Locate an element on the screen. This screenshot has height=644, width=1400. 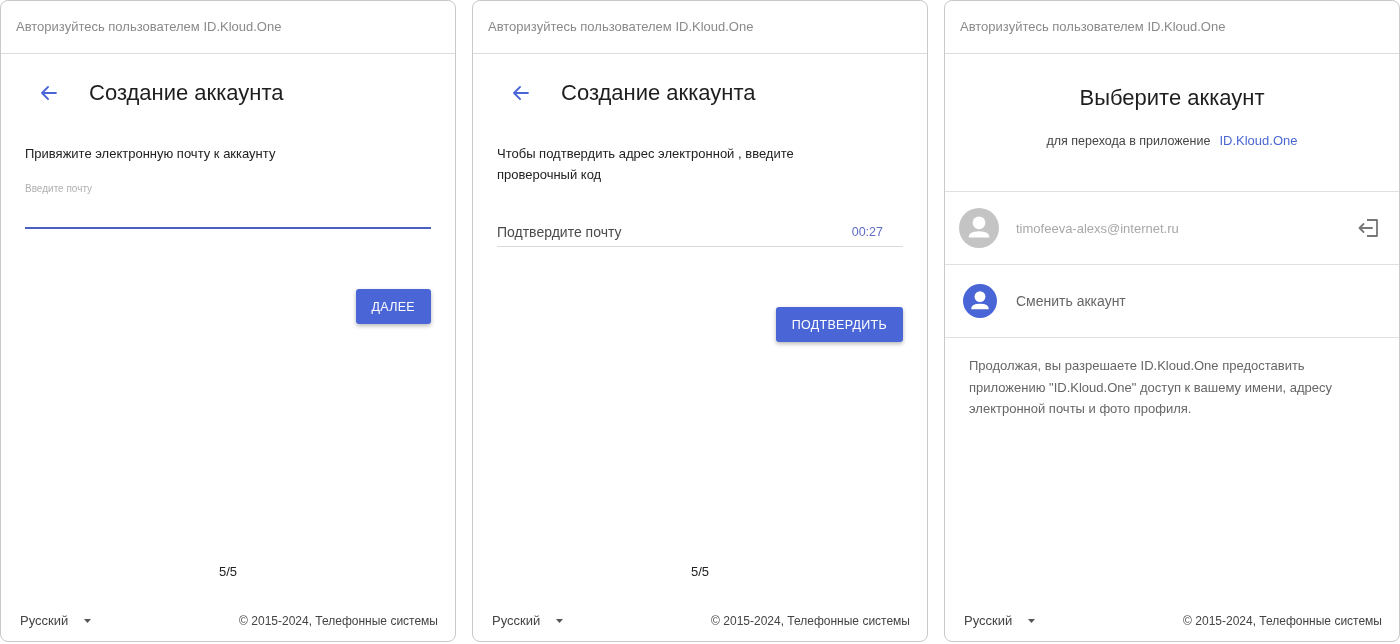
subtitle-text: для перехода в приложение is located at coordinates (1128, 141).